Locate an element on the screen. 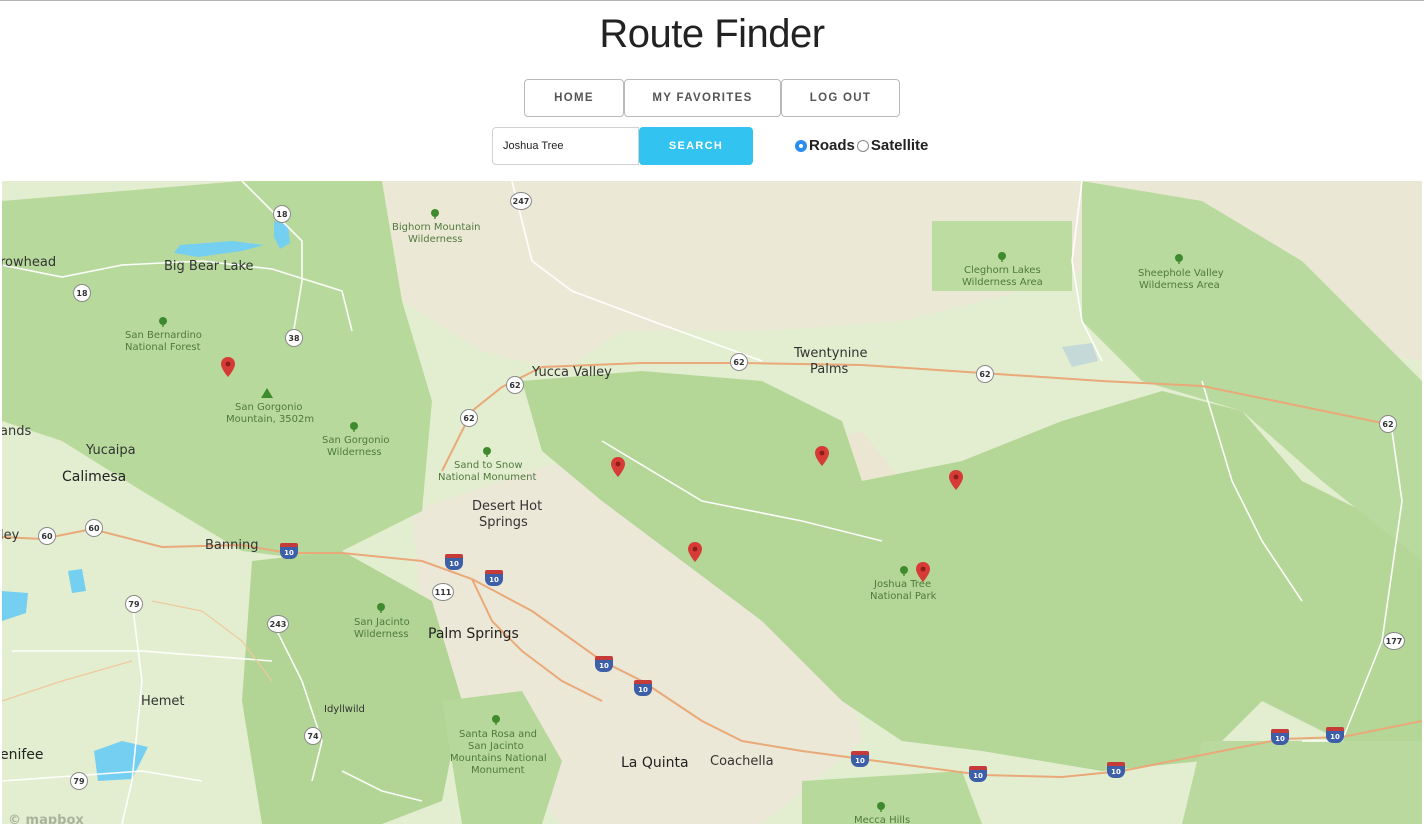 This screenshot has height=824, width=1424. park-label-gorgonio-wilderness-2: Wilderness is located at coordinates (354, 452).